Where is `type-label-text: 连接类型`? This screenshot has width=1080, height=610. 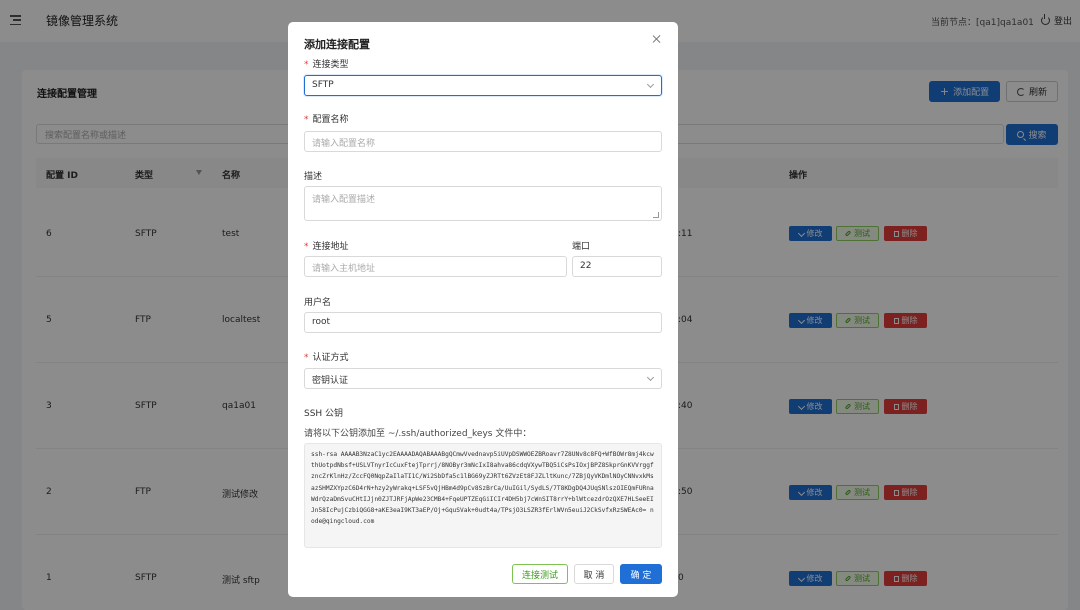
type-label-text: 连接类型 is located at coordinates (330, 65).